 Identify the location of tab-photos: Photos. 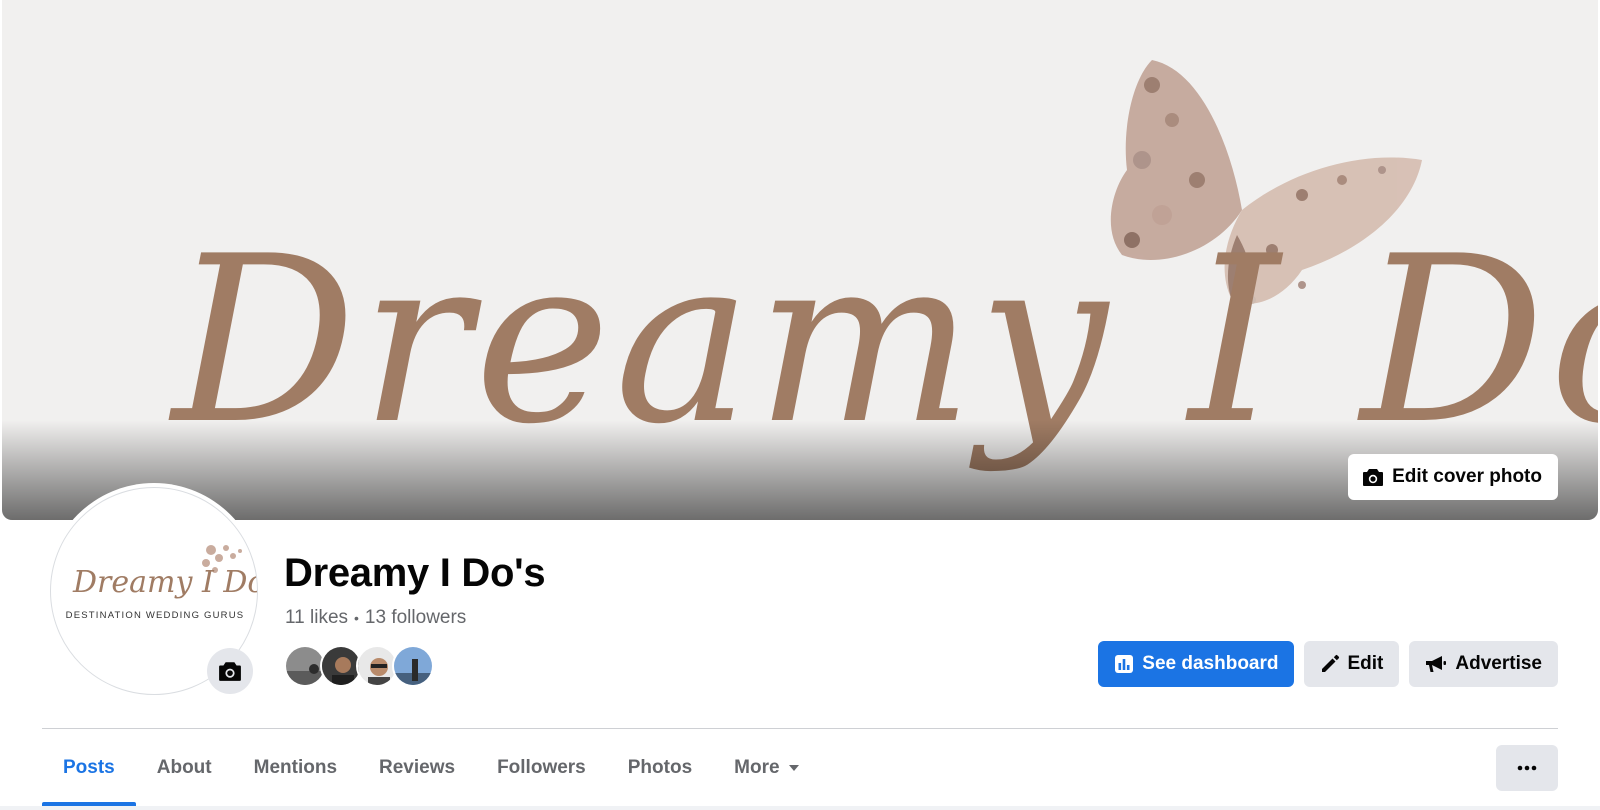
(660, 768).